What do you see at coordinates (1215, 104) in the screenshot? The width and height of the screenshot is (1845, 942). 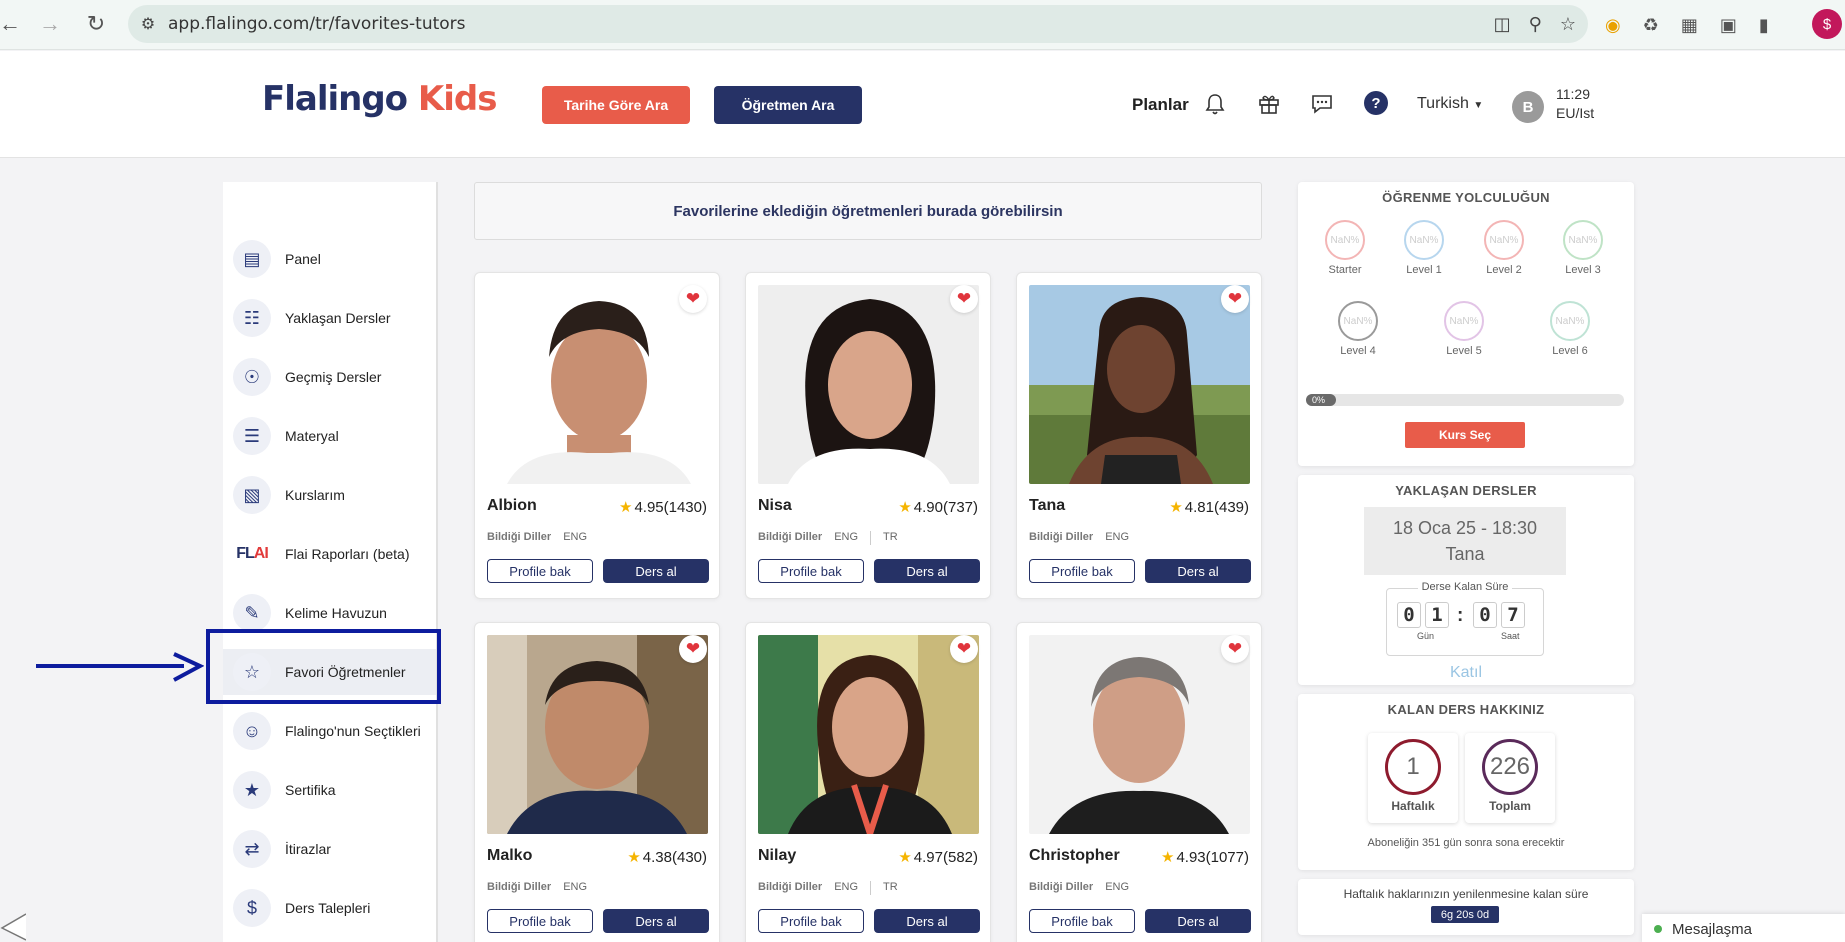 I see `bell-icon` at bounding box center [1215, 104].